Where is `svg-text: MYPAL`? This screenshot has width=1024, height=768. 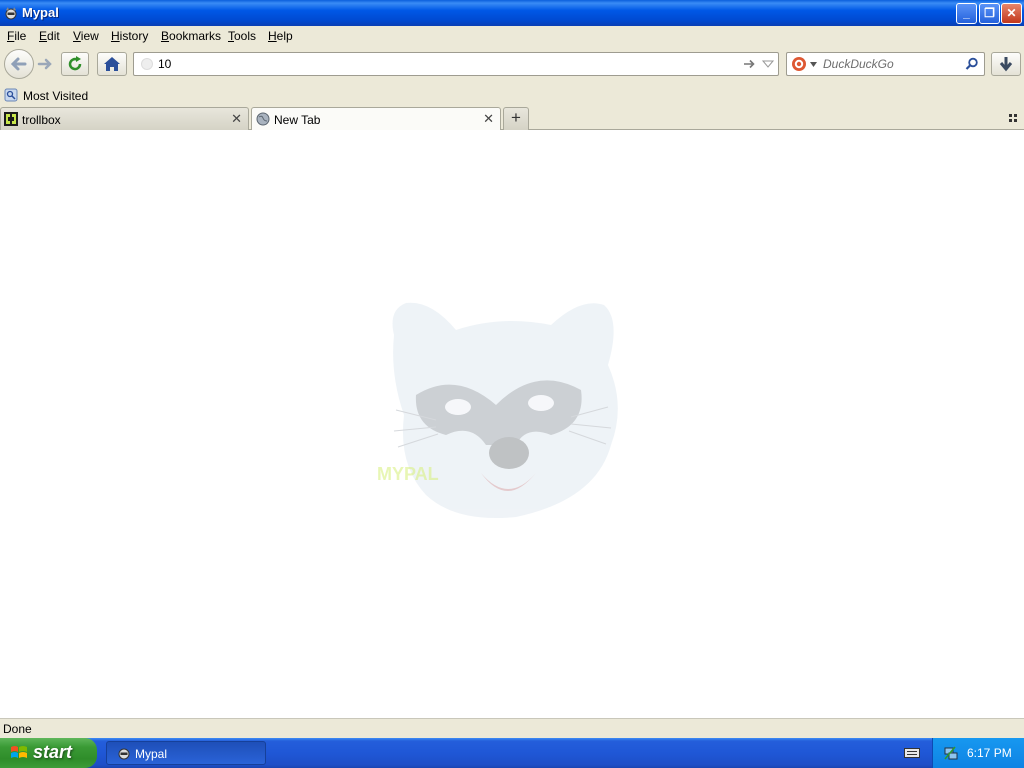 svg-text: MYPAL is located at coordinates (408, 474).